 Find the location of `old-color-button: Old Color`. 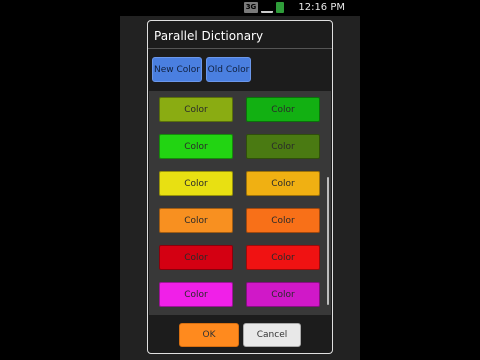

old-color-button: Old Color is located at coordinates (228, 69).